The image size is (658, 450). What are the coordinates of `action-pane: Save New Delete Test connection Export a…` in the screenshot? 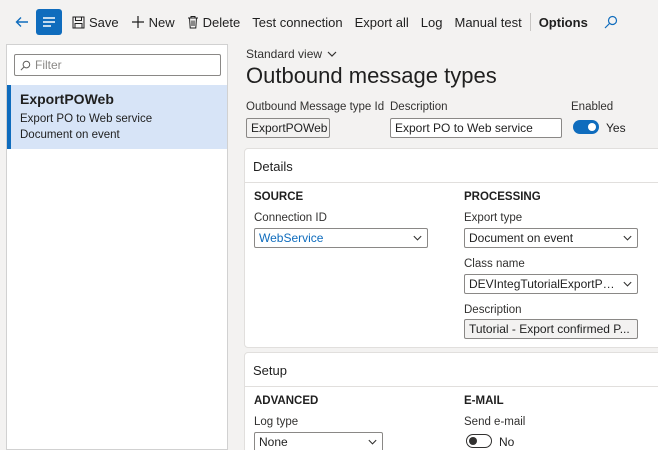 It's located at (329, 22).